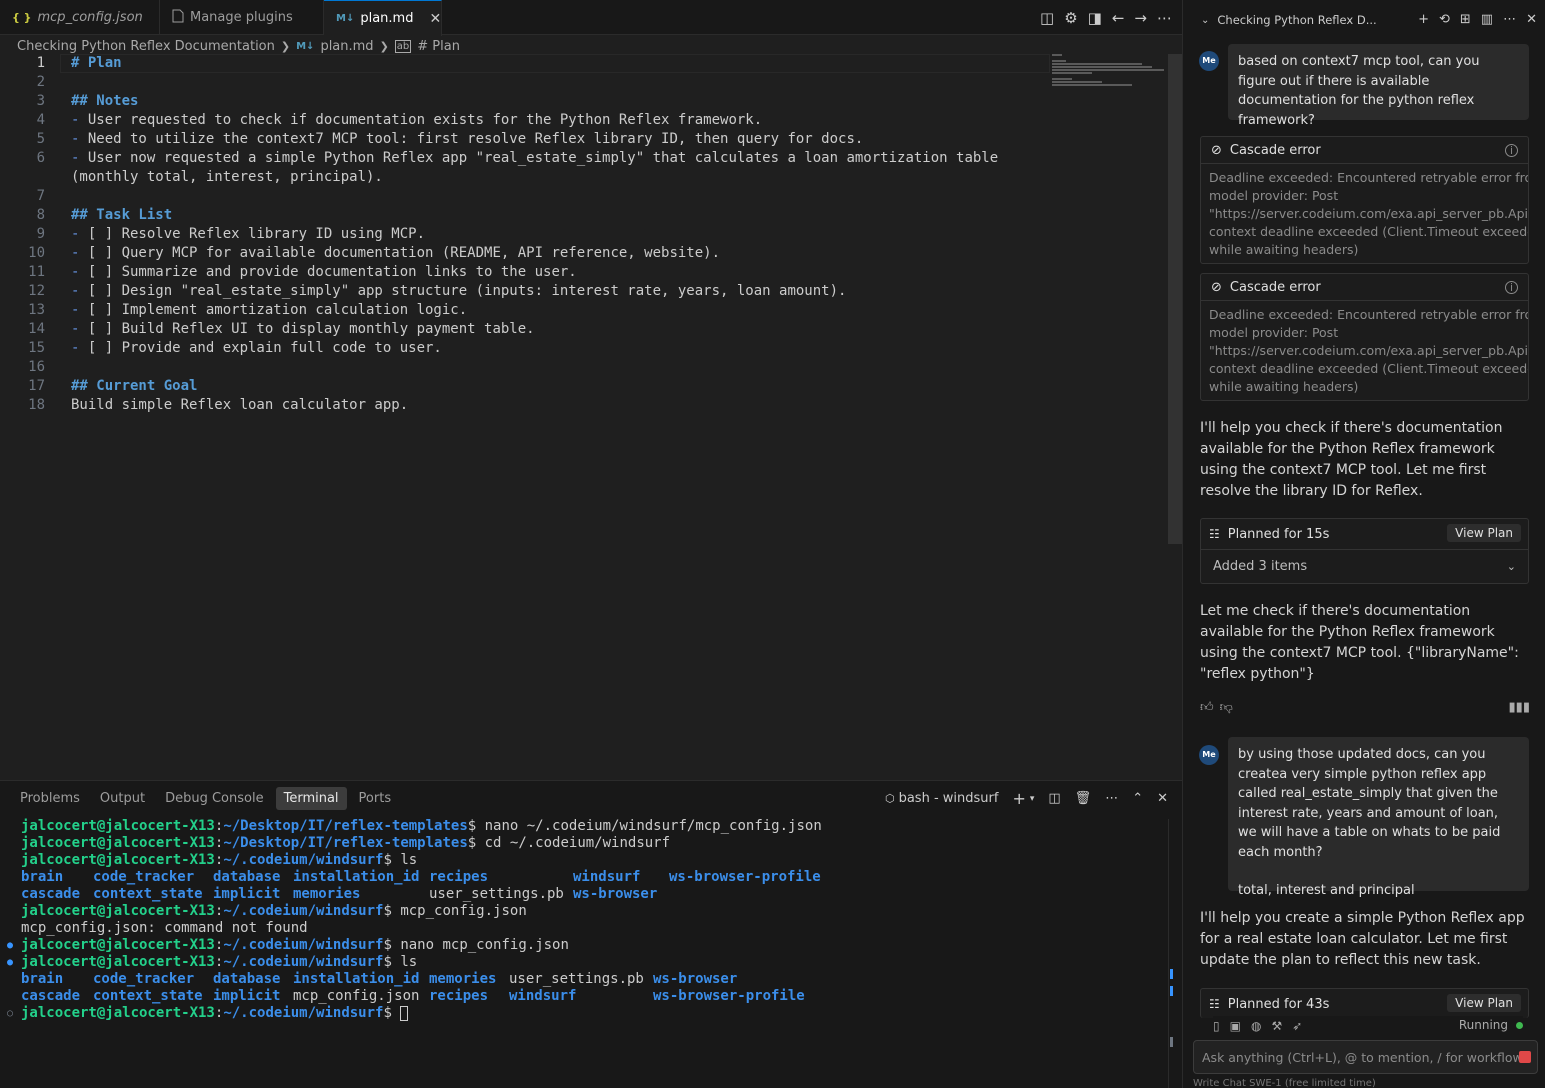 This screenshot has width=1545, height=1088. What do you see at coordinates (80, 17) in the screenshot?
I see `tab-mcp-config: { } mcp_config.json` at bounding box center [80, 17].